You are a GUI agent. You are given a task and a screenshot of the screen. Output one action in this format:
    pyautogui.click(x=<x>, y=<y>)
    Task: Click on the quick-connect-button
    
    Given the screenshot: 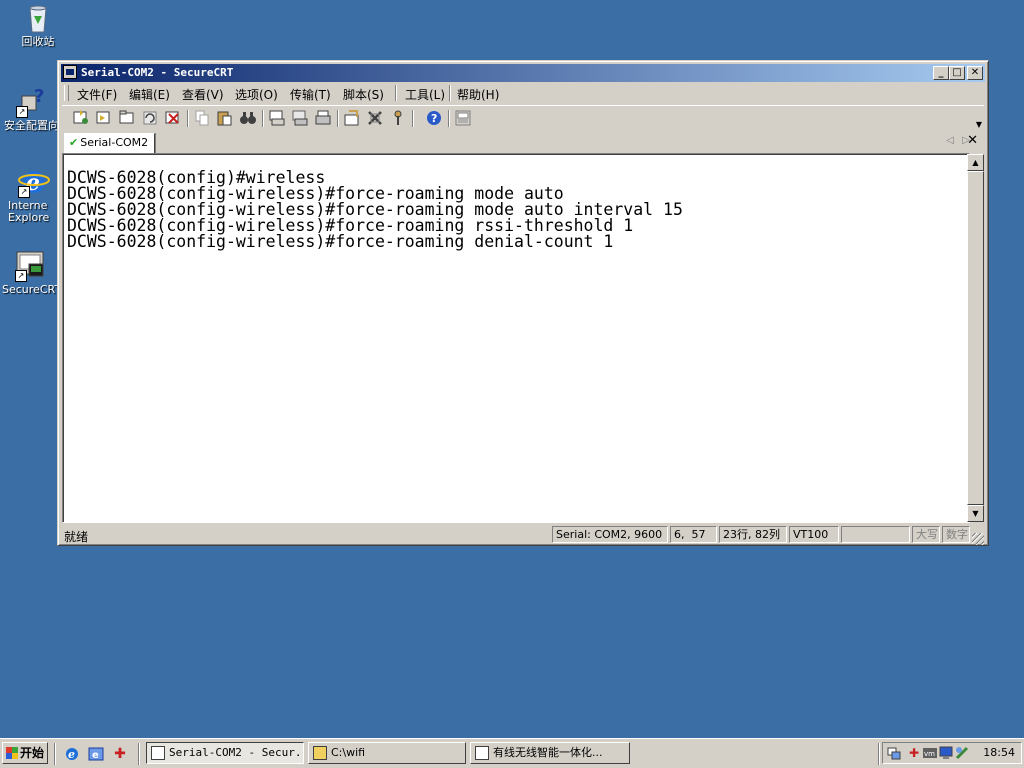 What is the action you would take?
    pyautogui.click(x=104, y=118)
    